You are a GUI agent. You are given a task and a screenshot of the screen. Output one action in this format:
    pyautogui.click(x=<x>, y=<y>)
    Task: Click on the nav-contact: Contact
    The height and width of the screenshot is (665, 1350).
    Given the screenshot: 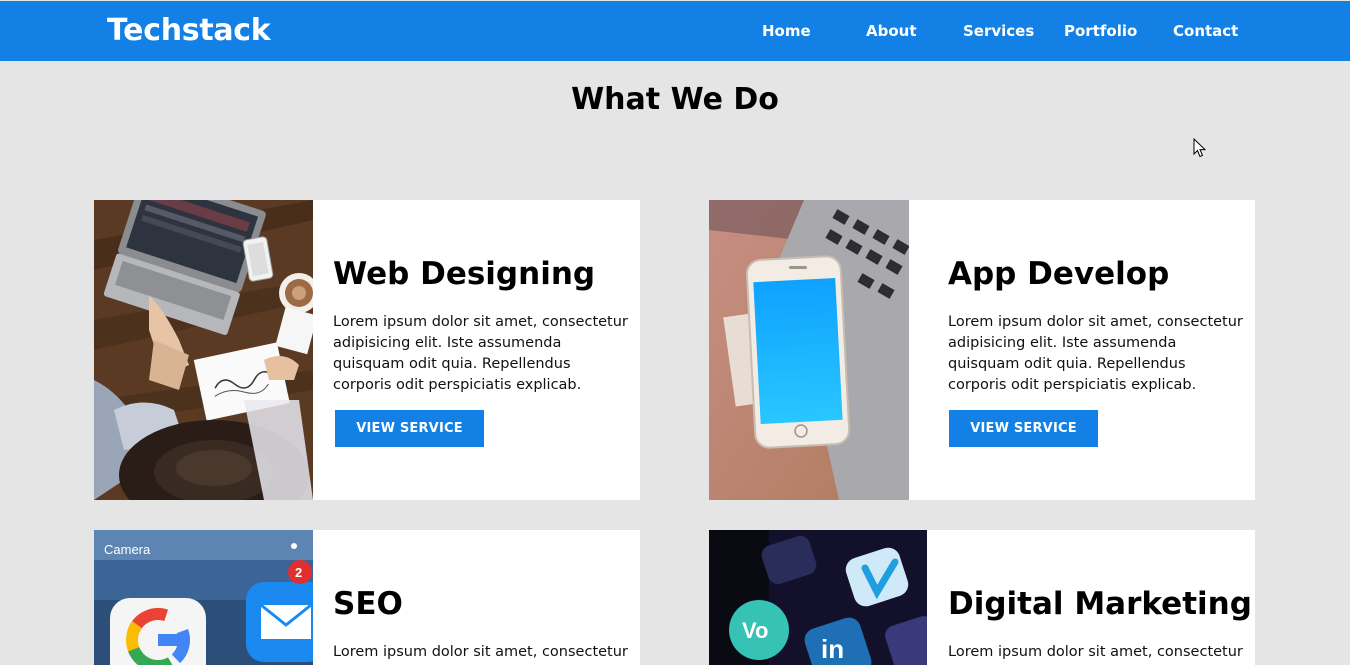 What is the action you would take?
    pyautogui.click(x=1205, y=31)
    